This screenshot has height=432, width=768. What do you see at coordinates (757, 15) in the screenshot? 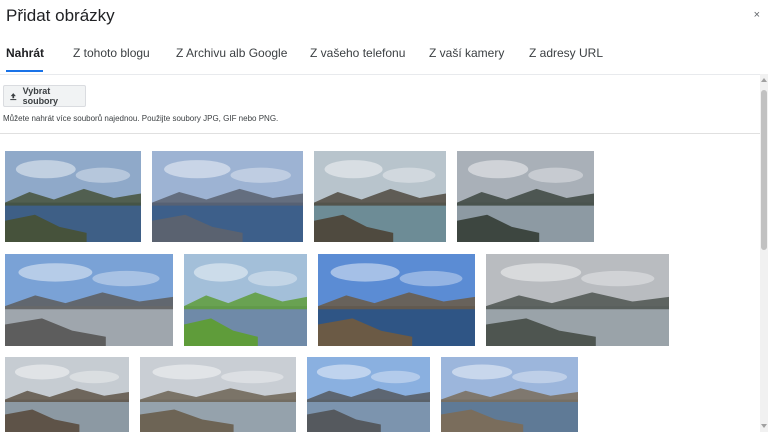
I see `close-icon: ×` at bounding box center [757, 15].